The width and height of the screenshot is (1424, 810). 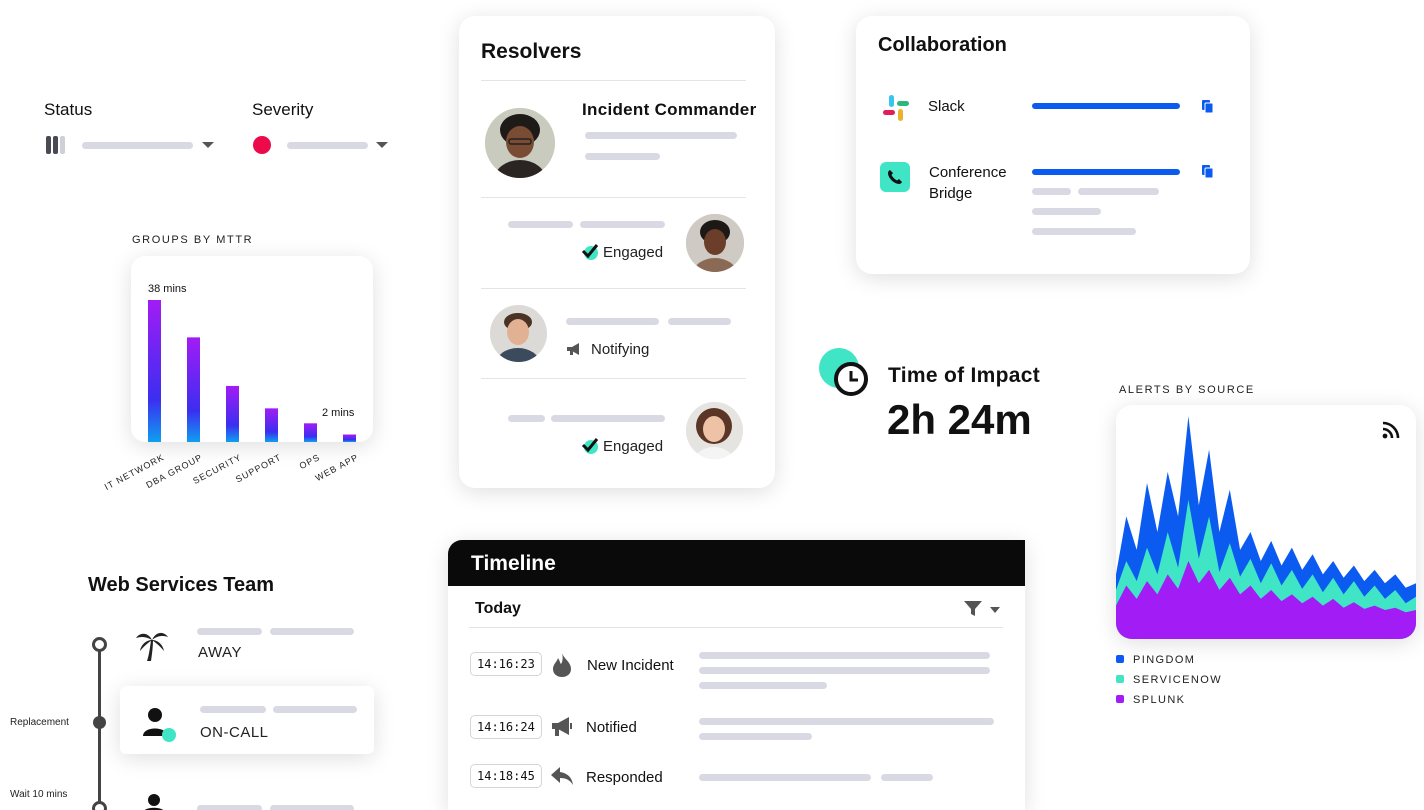 What do you see at coordinates (562, 776) in the screenshot?
I see `reply-arrow-icon` at bounding box center [562, 776].